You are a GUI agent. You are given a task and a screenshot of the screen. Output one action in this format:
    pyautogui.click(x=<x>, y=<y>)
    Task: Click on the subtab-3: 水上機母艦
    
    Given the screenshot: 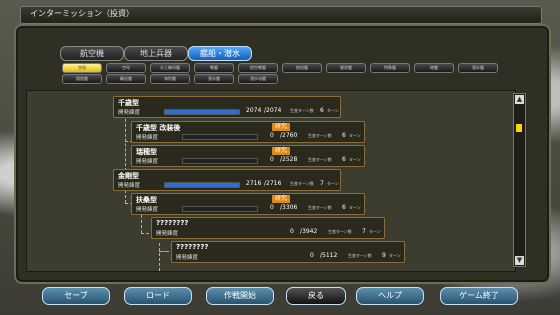 What is the action you would take?
    pyautogui.click(x=170, y=68)
    